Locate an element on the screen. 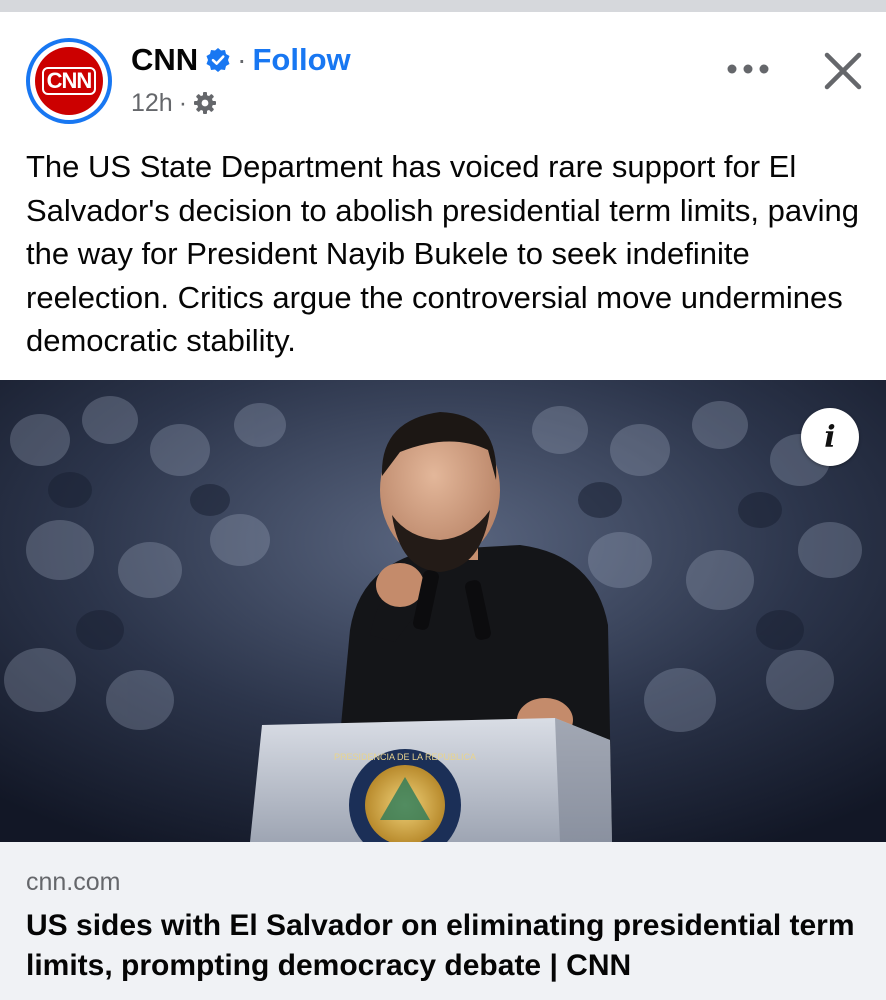  more-dots-icon is located at coordinates (748, 69).